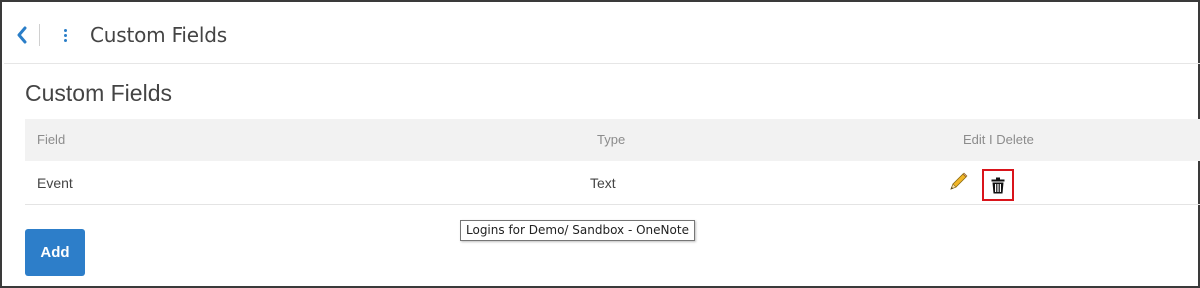 The height and width of the screenshot is (288, 1200). What do you see at coordinates (39, 35) in the screenshot?
I see `divider` at bounding box center [39, 35].